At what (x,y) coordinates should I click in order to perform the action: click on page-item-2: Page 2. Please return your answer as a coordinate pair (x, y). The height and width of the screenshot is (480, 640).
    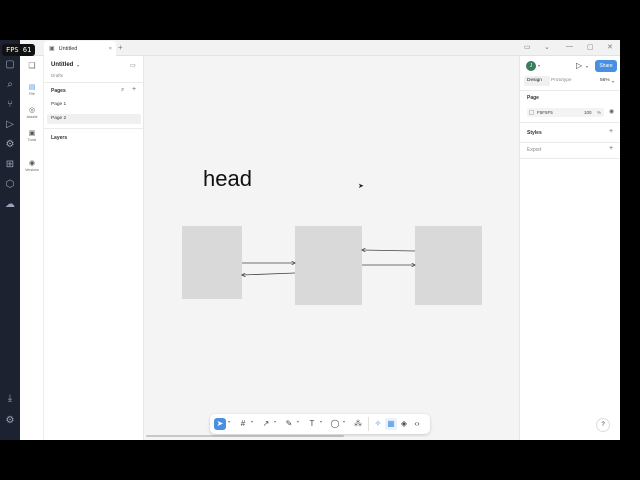
    Looking at the image, I should click on (94, 119).